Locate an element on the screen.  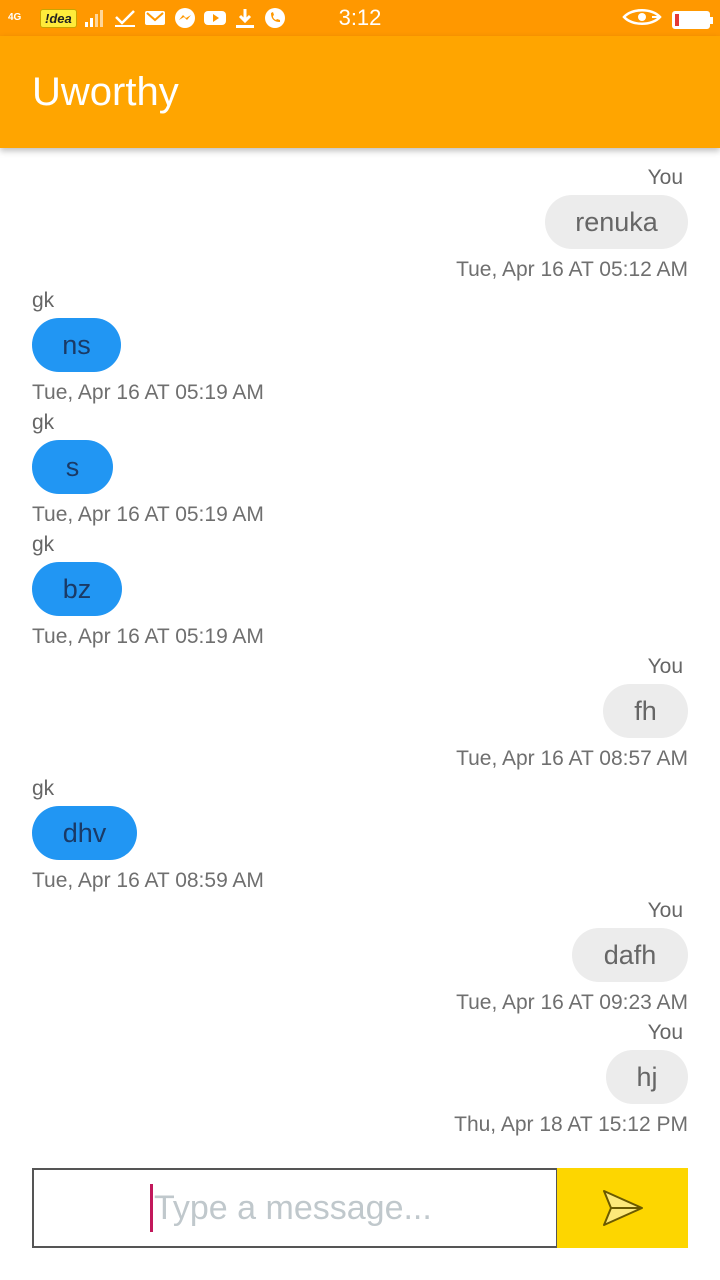
message-timestamp: Tue, Apr 16 AT 08:59 AM is located at coordinates (148, 880).